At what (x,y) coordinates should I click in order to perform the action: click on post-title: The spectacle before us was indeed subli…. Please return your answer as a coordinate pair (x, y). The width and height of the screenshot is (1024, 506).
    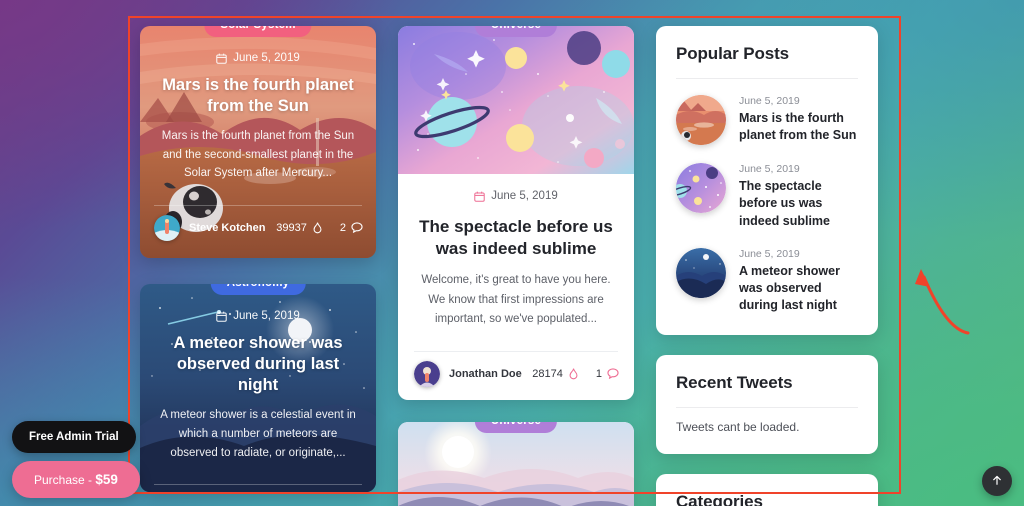
    Looking at the image, I should click on (516, 238).